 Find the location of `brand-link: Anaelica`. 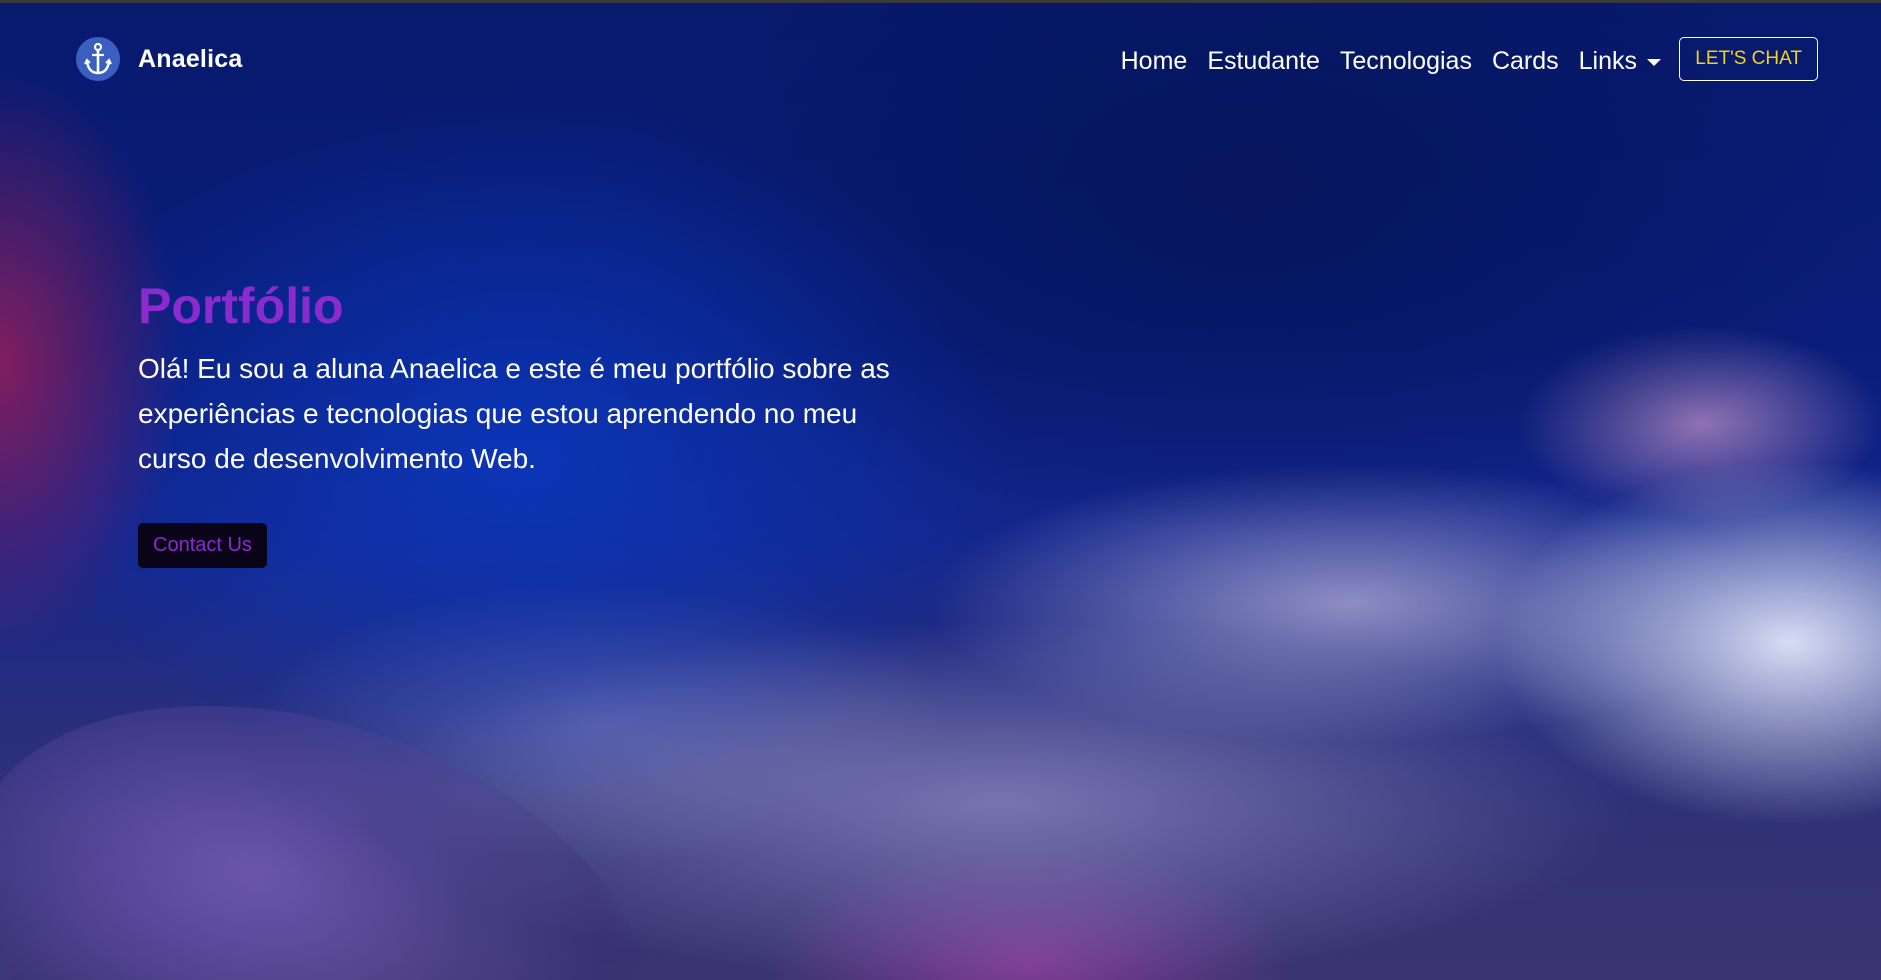

brand-link: Anaelica is located at coordinates (159, 59).